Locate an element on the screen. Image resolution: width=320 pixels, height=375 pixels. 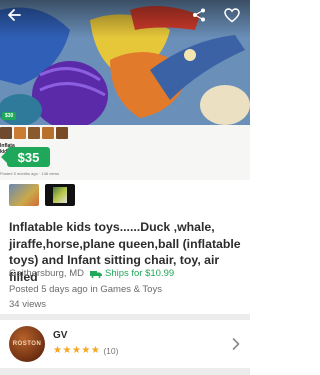
hero-top-gradient is located at coordinates (125, 19).